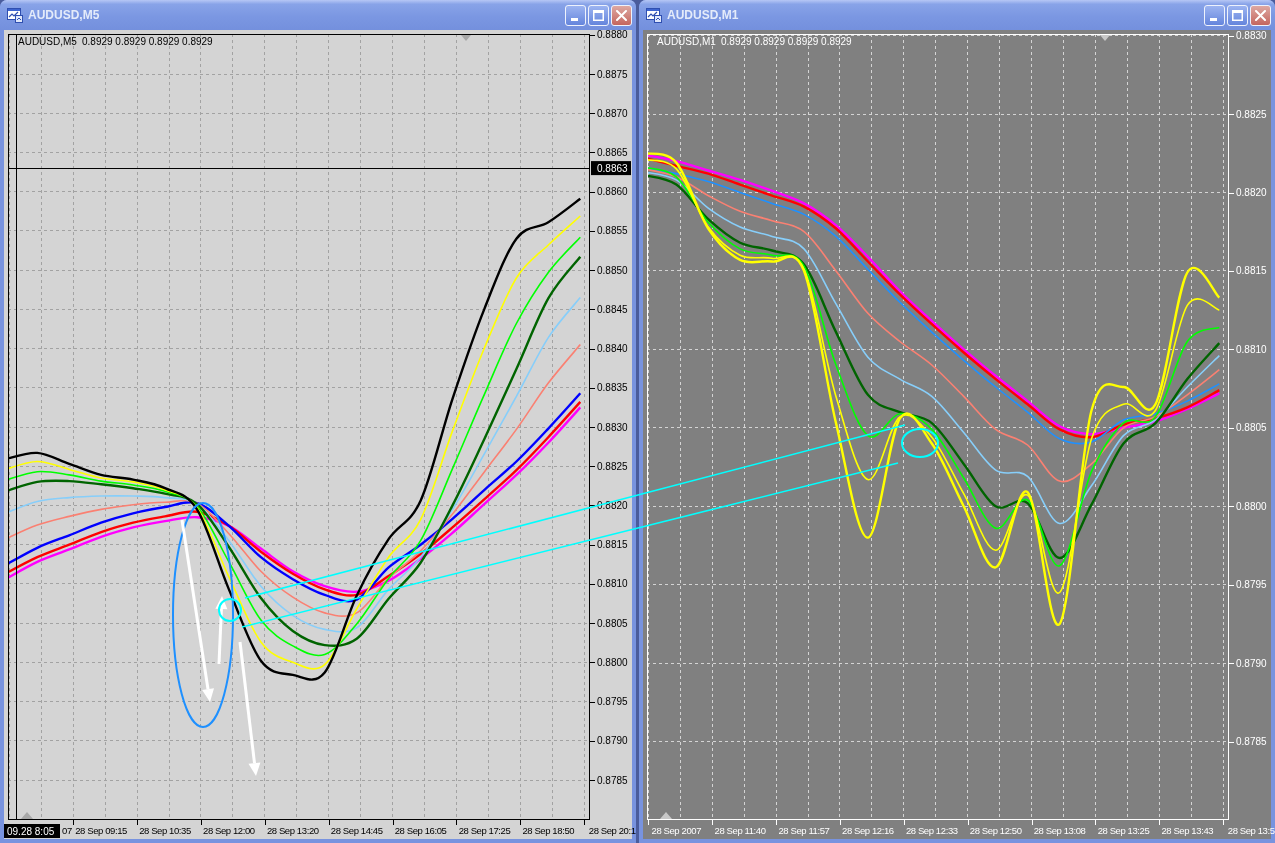 This screenshot has height=843, width=1275. Describe the element at coordinates (67, 830) in the screenshot. I see `time-label: 07` at that location.